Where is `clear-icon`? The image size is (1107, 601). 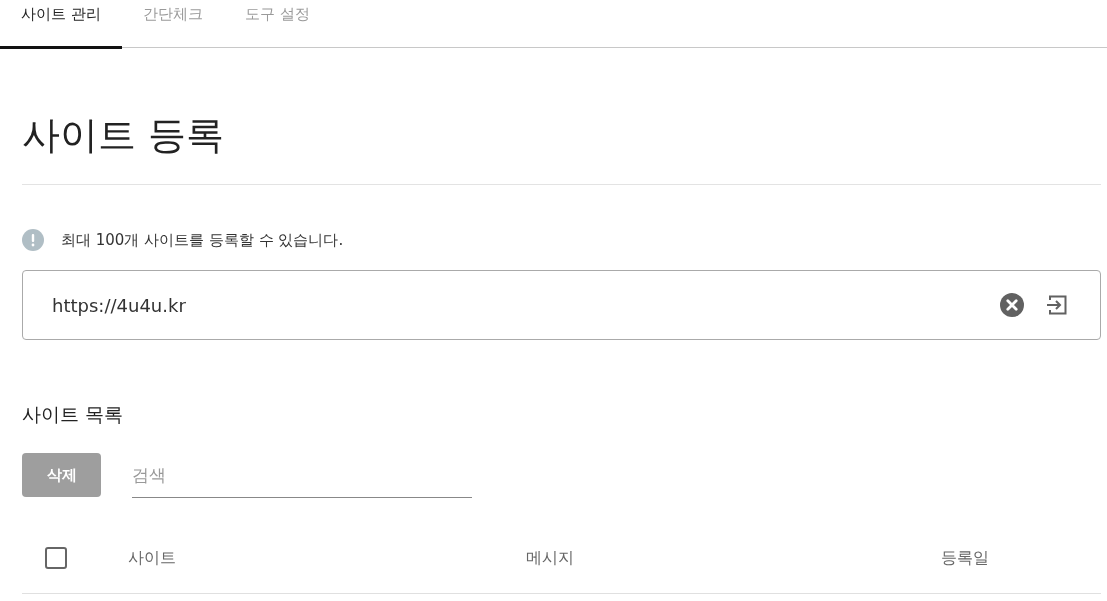 clear-icon is located at coordinates (1012, 305).